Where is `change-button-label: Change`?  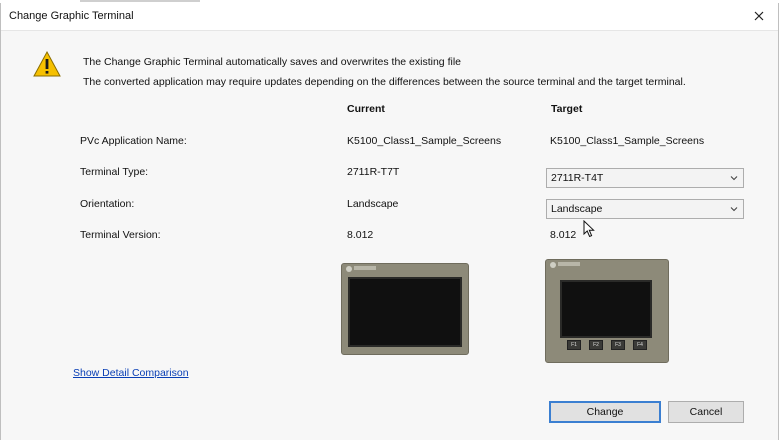
change-button-label: Change is located at coordinates (605, 412).